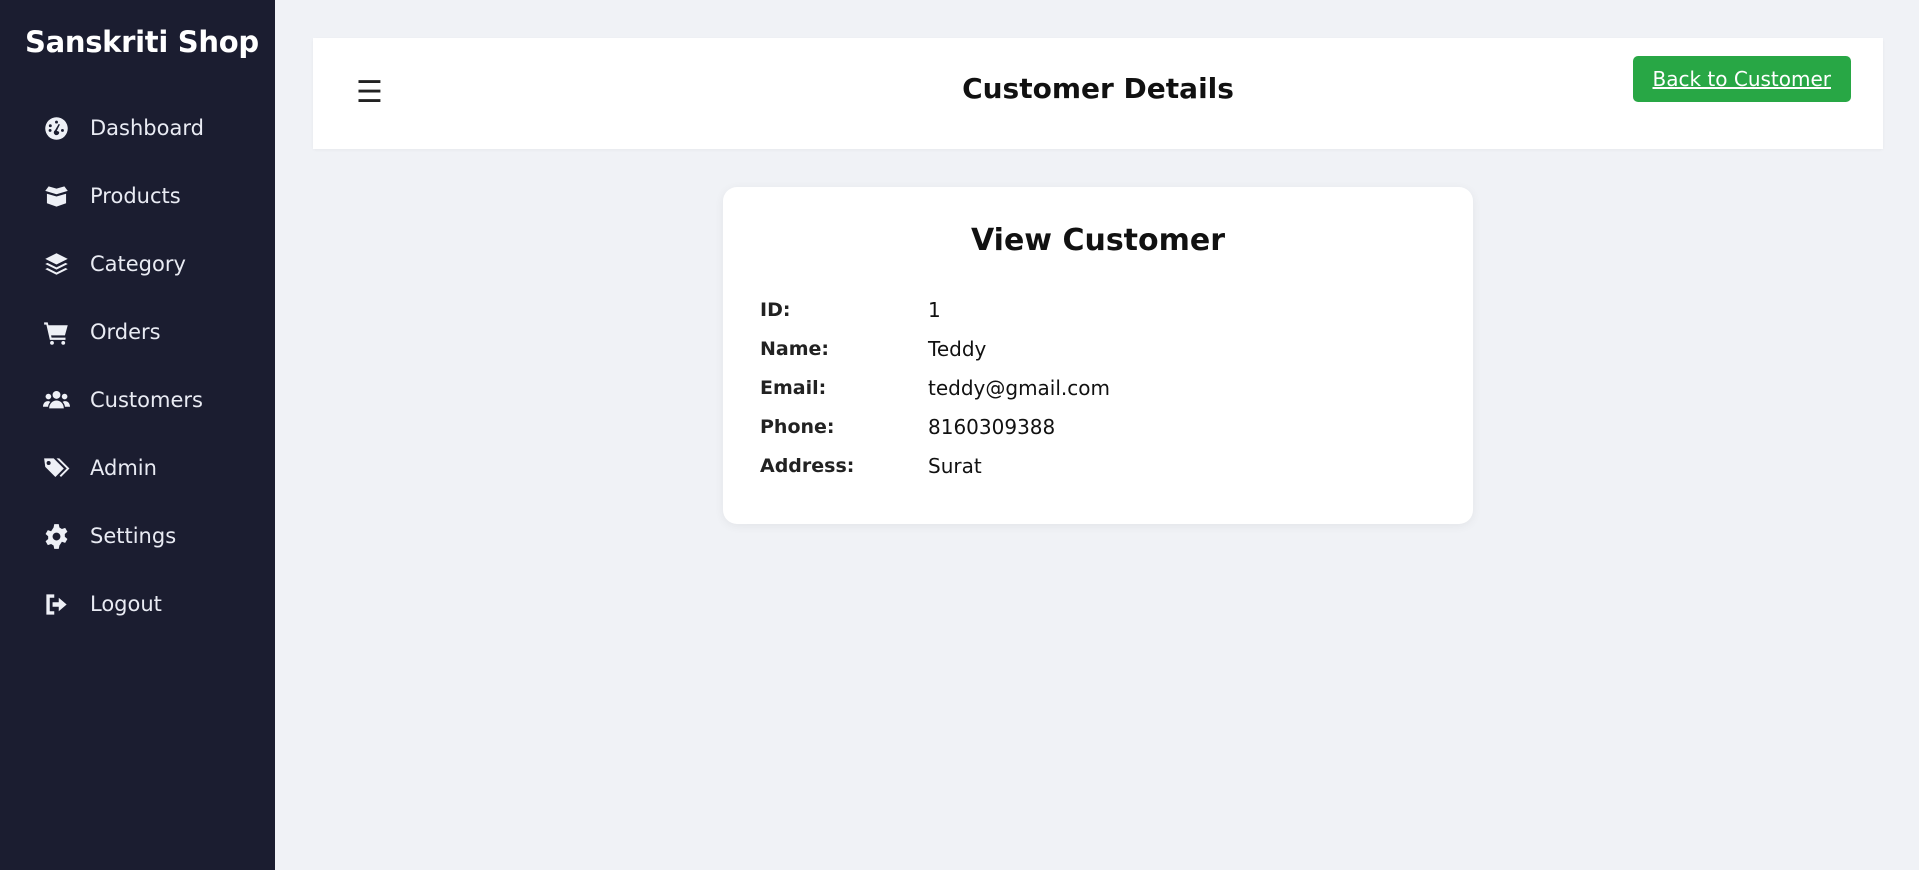 The height and width of the screenshot is (870, 1919). What do you see at coordinates (56, 332) in the screenshot?
I see `cart-icon` at bounding box center [56, 332].